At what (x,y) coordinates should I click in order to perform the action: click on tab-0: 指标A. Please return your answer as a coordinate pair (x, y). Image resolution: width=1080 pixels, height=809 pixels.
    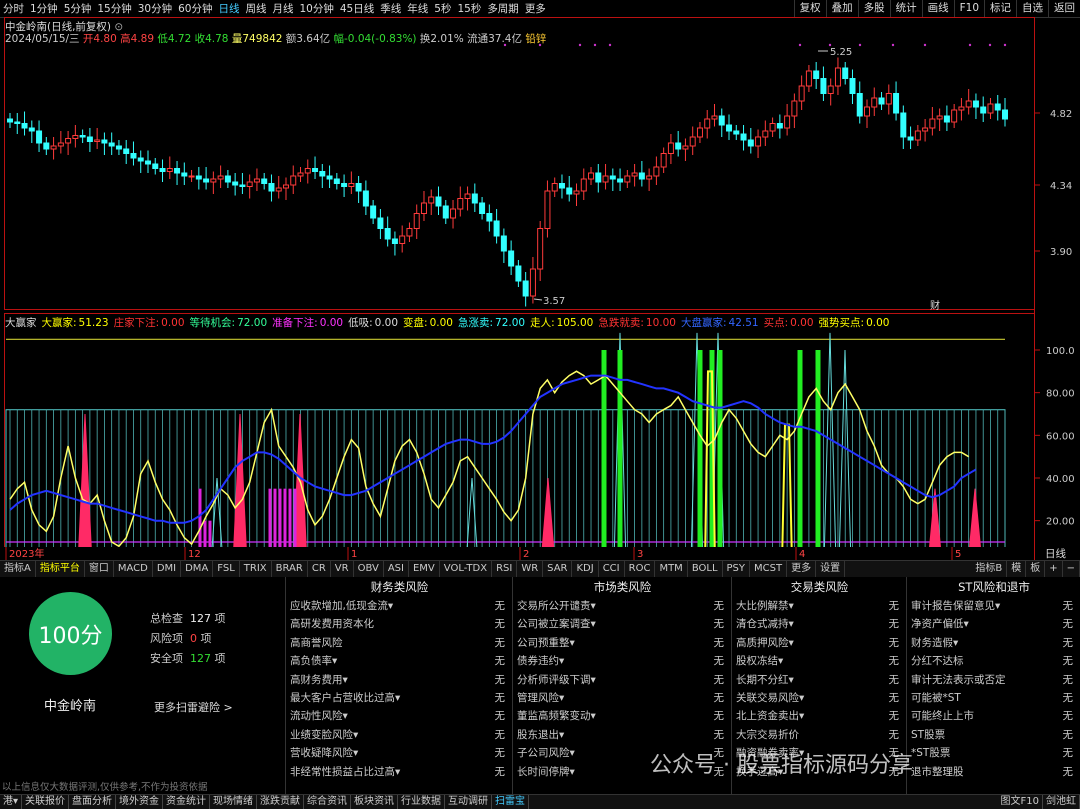
    Looking at the image, I should click on (18, 569).